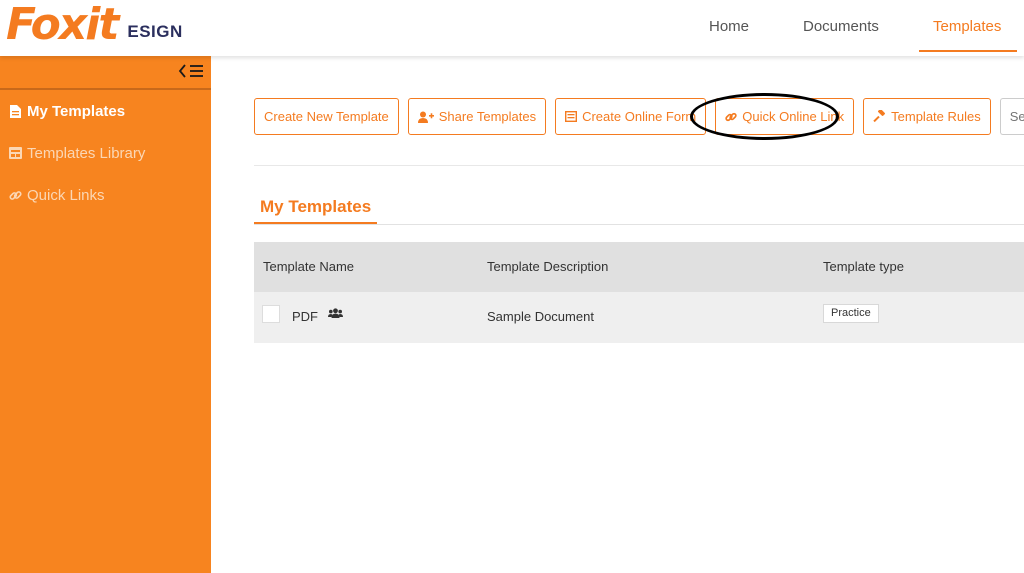 This screenshot has height=573, width=1024. I want to click on file-icon, so click(15, 111).